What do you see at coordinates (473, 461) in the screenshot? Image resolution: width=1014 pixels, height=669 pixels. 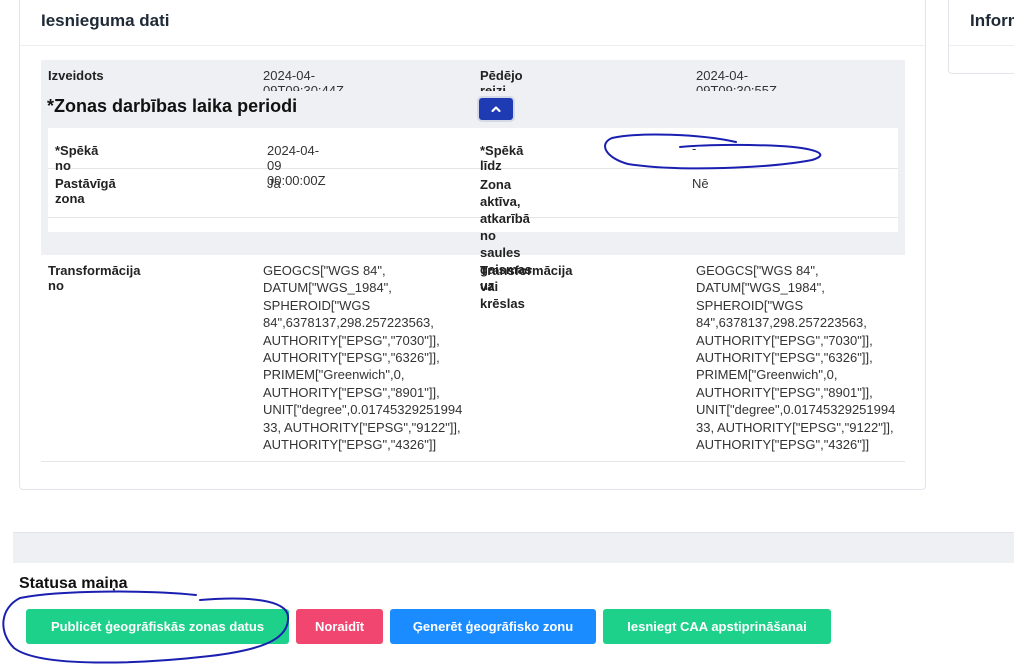 I see `table-bottom-divider` at bounding box center [473, 461].